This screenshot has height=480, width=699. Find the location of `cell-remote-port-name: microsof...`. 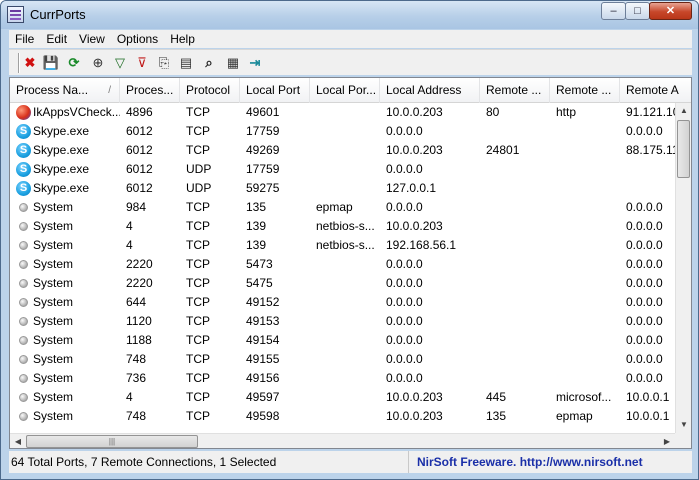

cell-remote-port-name: microsof... is located at coordinates (584, 397).